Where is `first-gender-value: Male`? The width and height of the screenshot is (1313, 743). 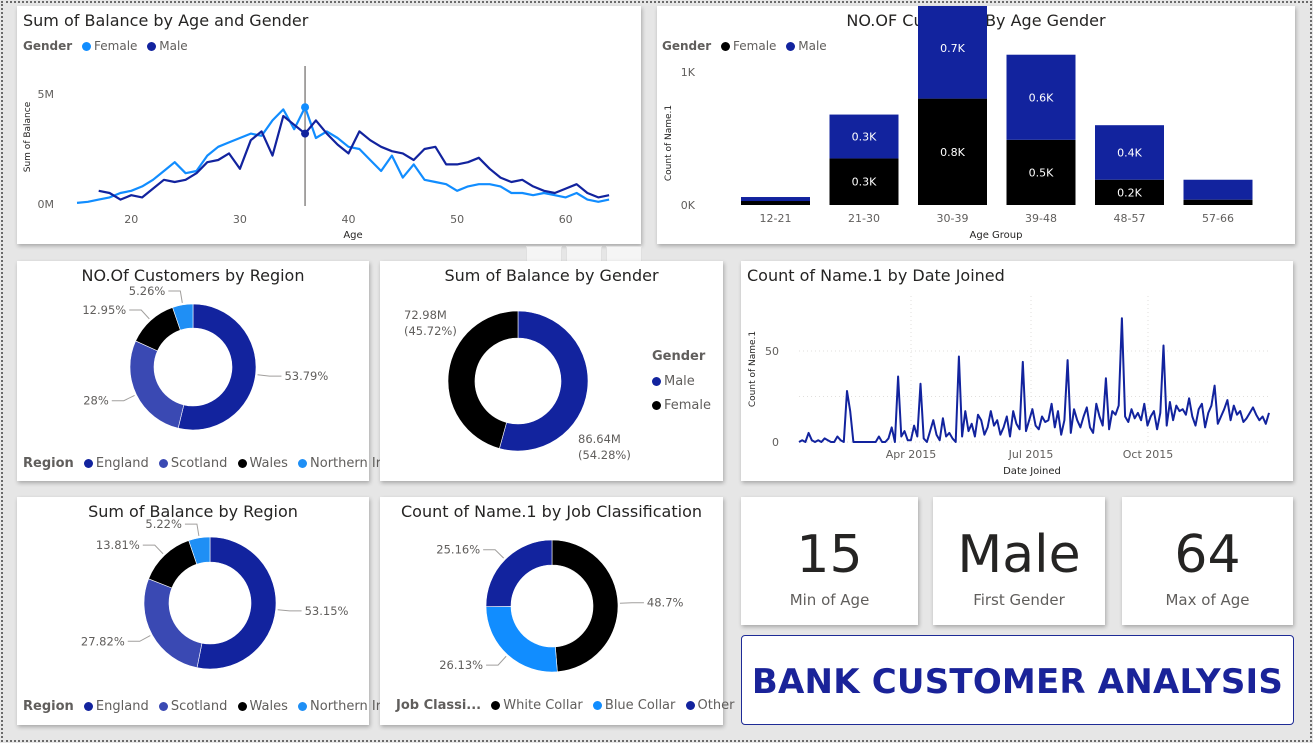 first-gender-value: Male is located at coordinates (1019, 555).